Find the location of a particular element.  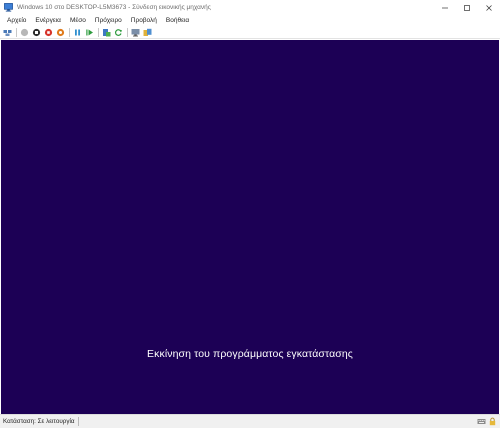

start-icon is located at coordinates (24, 32).